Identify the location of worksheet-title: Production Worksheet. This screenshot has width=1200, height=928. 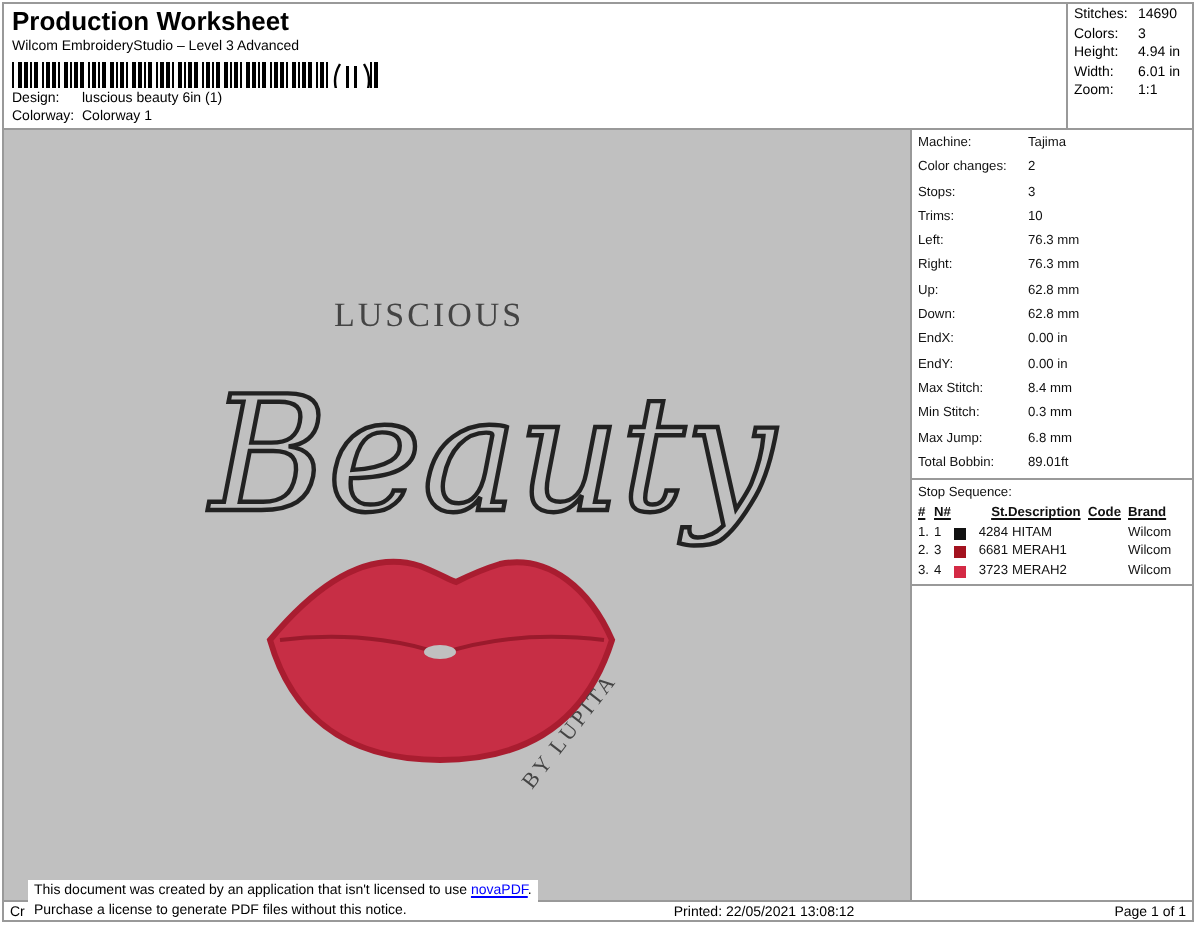
(151, 22).